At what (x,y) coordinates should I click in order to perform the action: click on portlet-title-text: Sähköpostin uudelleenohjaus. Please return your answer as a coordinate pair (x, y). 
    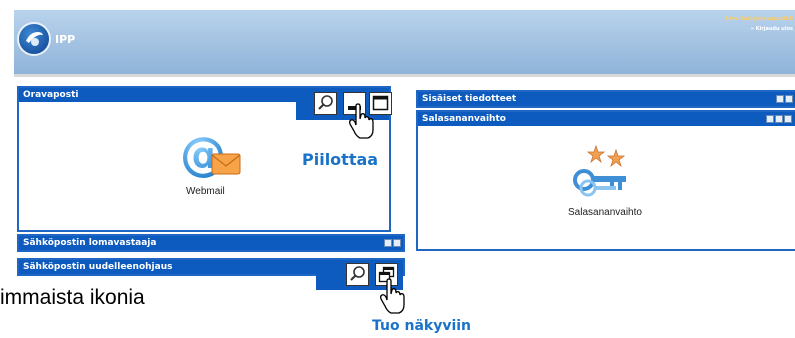
    Looking at the image, I should click on (98, 267).